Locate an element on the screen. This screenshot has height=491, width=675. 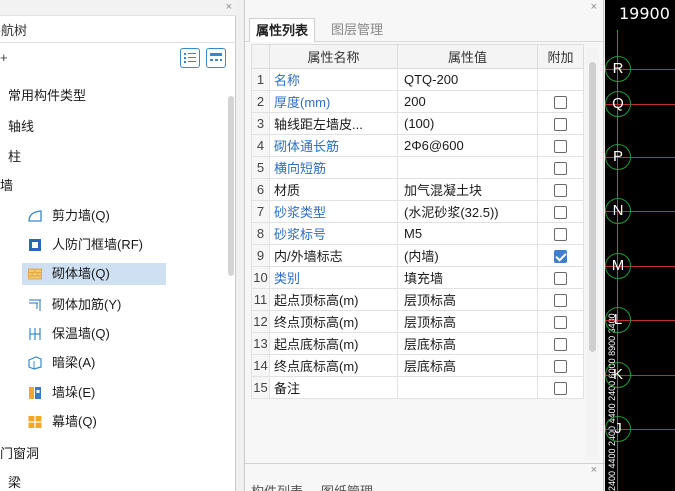
property-name: 砂浆类型 is located at coordinates (333, 211).